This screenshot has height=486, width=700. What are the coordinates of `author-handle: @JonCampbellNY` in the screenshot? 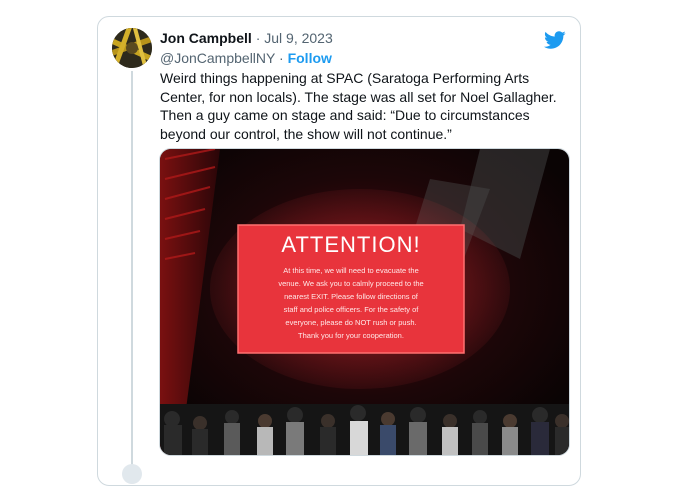 It's located at (217, 58).